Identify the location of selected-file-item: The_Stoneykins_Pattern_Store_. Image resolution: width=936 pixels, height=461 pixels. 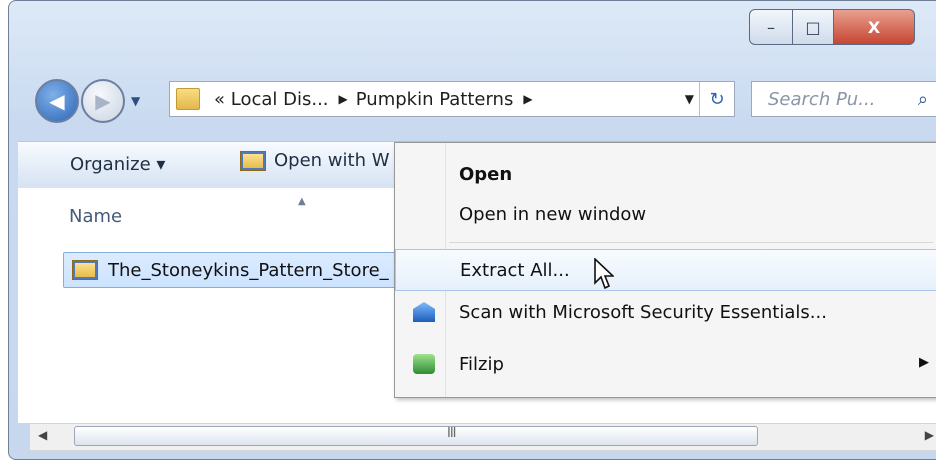
(239, 270).